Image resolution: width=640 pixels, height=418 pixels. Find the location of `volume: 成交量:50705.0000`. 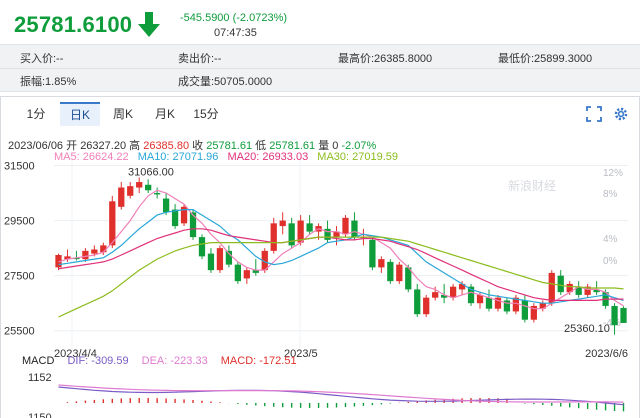

volume: 成交量:50705.0000 is located at coordinates (225, 82).